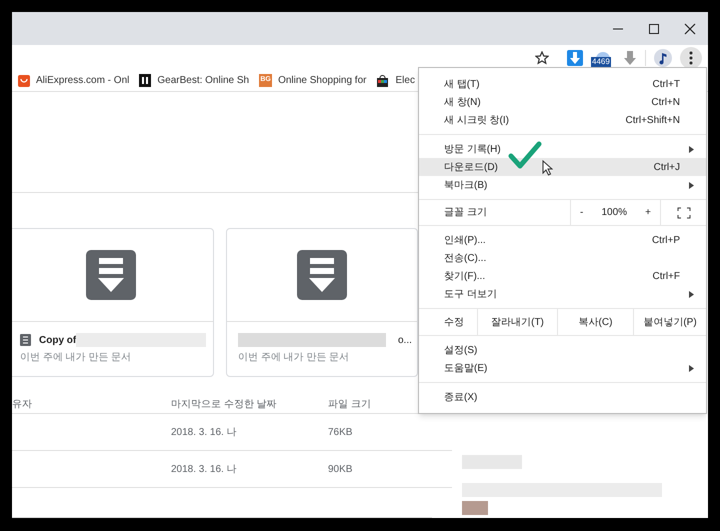 The image size is (720, 531). Describe the element at coordinates (653, 121) in the screenshot. I see `shortcut-text: Ctrl+Shift+N` at that location.